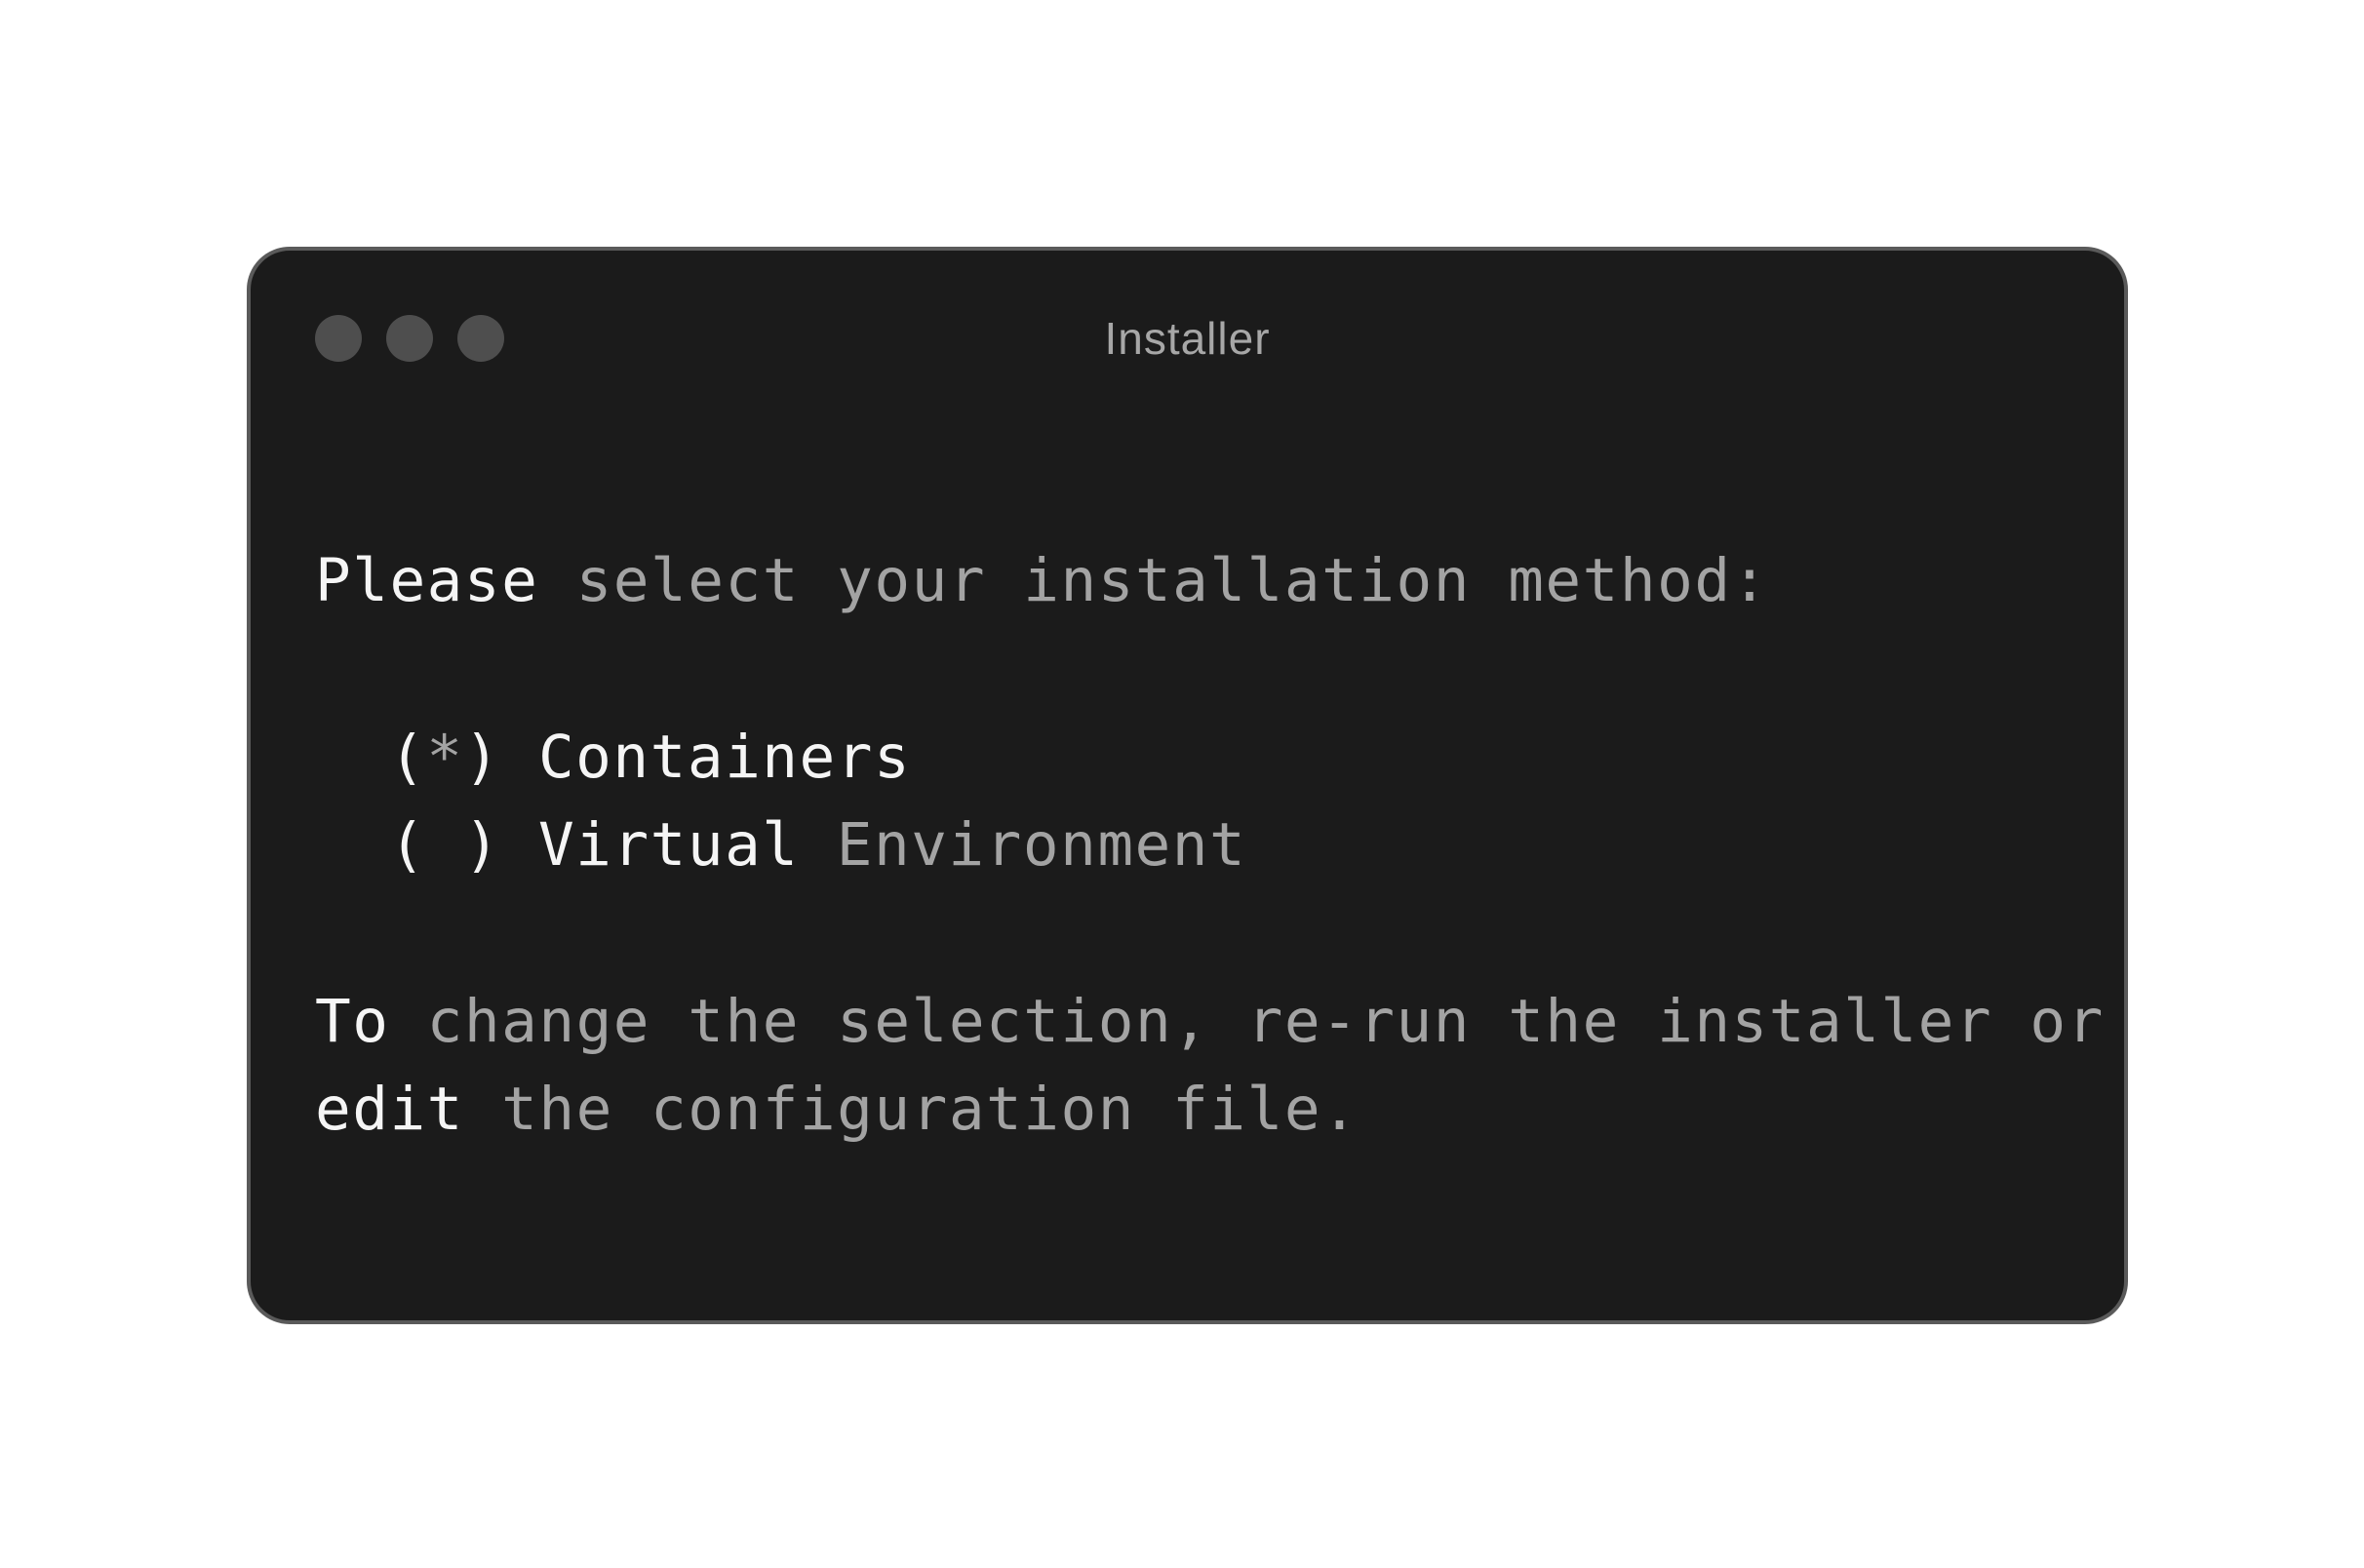  Describe the element at coordinates (389, 1109) in the screenshot. I see `footer-bold-word-2: edit` at that location.